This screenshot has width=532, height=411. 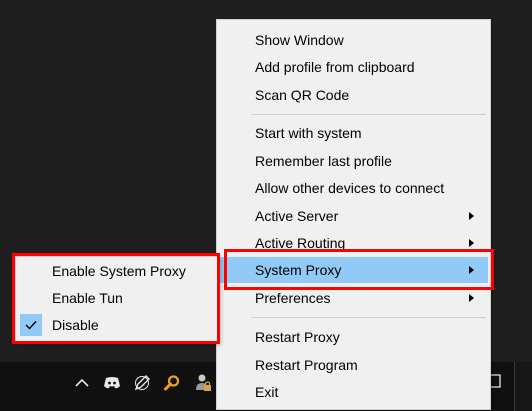 I want to click on user-lock-icon, so click(x=203, y=383).